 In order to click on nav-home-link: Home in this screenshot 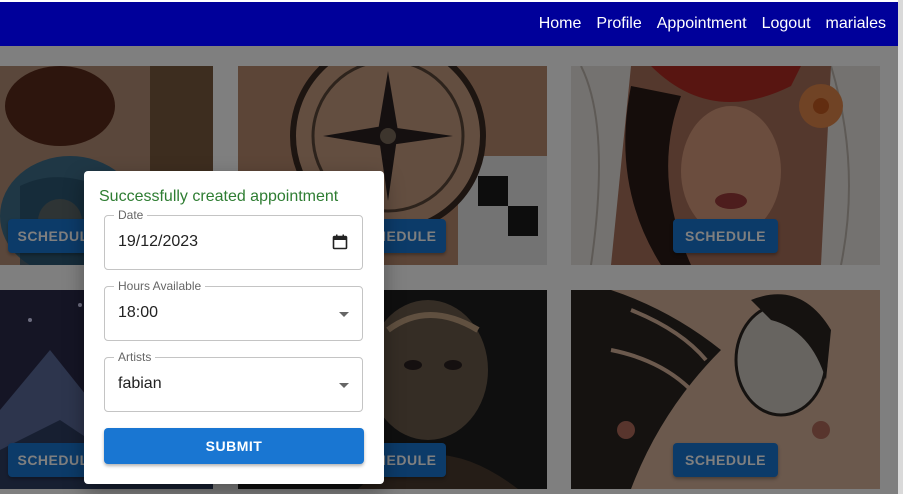, I will do `click(560, 24)`.